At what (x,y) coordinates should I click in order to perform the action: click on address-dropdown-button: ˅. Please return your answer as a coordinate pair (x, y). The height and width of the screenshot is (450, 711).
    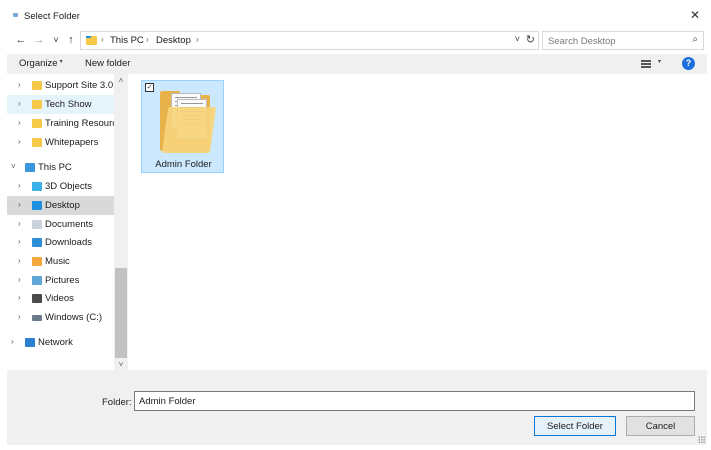
    Looking at the image, I should click on (517, 39).